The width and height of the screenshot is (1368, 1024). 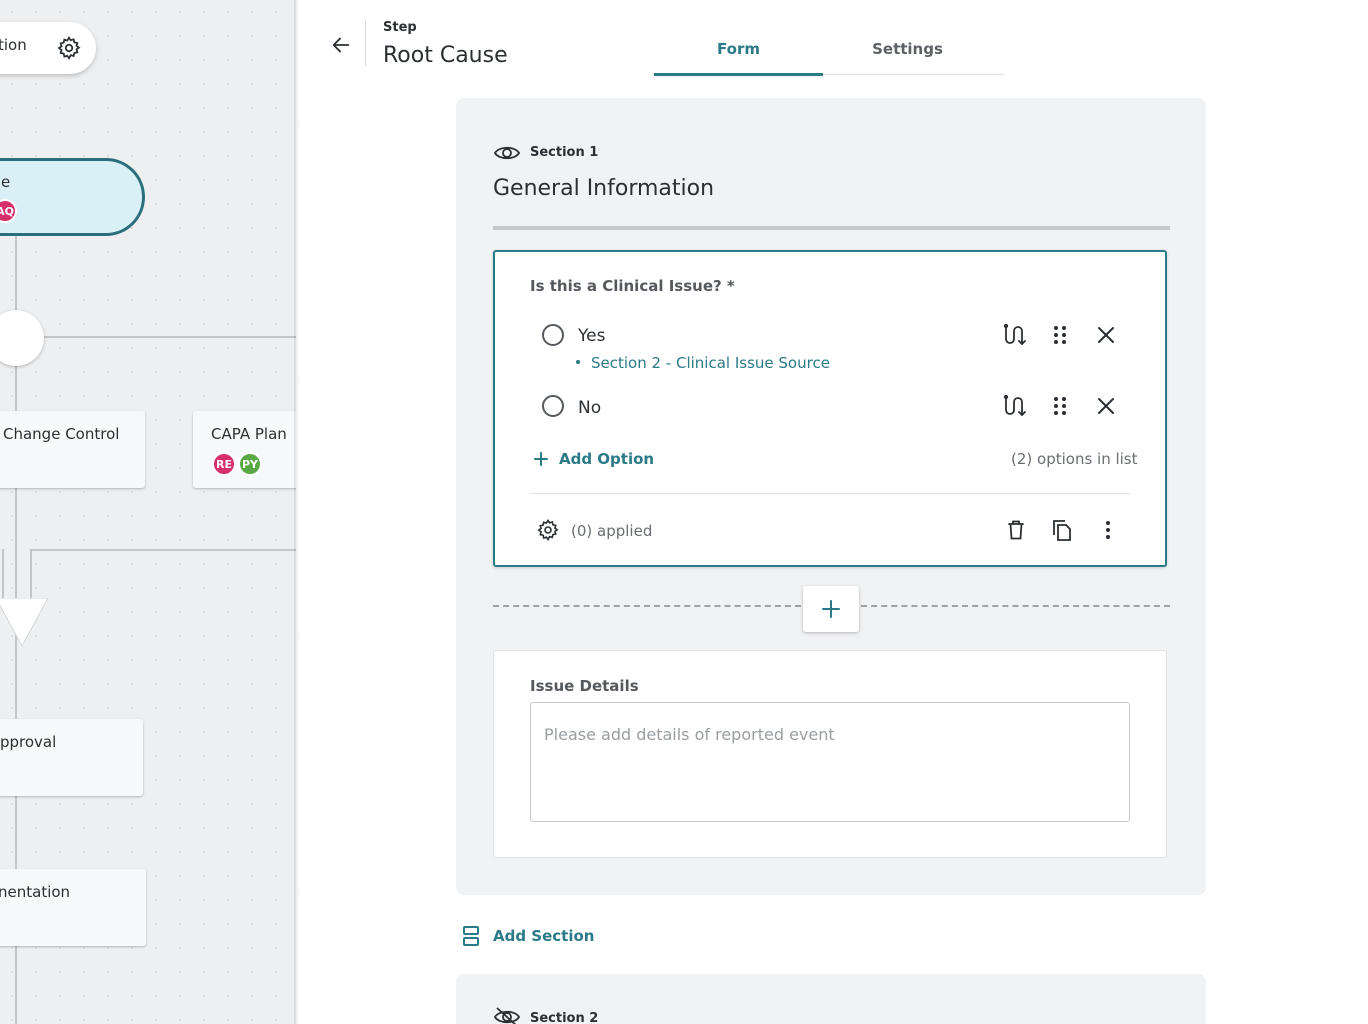 What do you see at coordinates (13, 45) in the screenshot?
I see `trigger-node-label: tion` at bounding box center [13, 45].